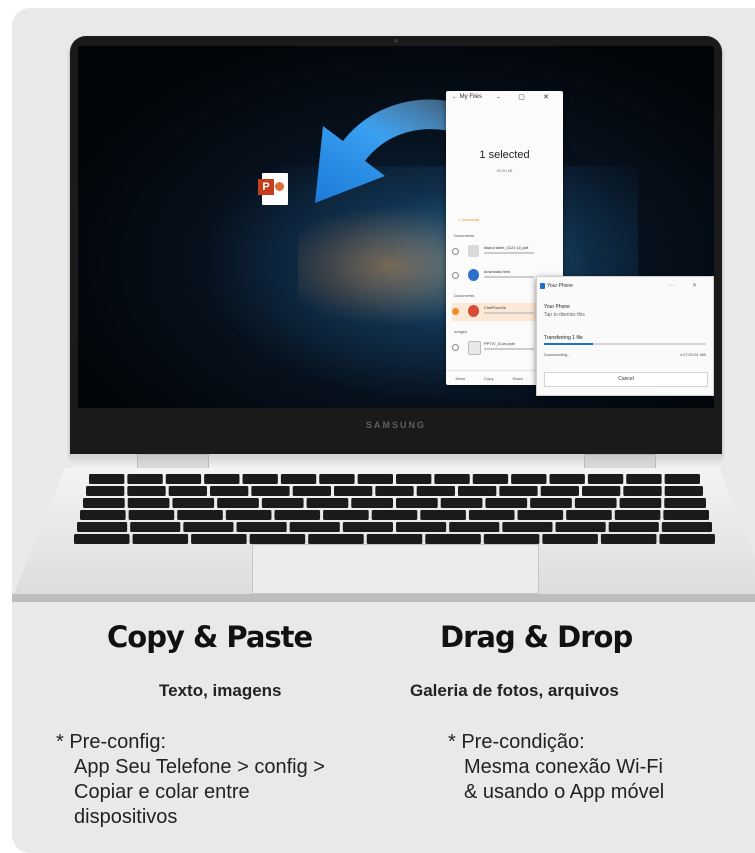 The height and width of the screenshot is (853, 755). What do you see at coordinates (499, 343) in the screenshot?
I see `file-name: PPTIV_ICon.pptx` at bounding box center [499, 343].